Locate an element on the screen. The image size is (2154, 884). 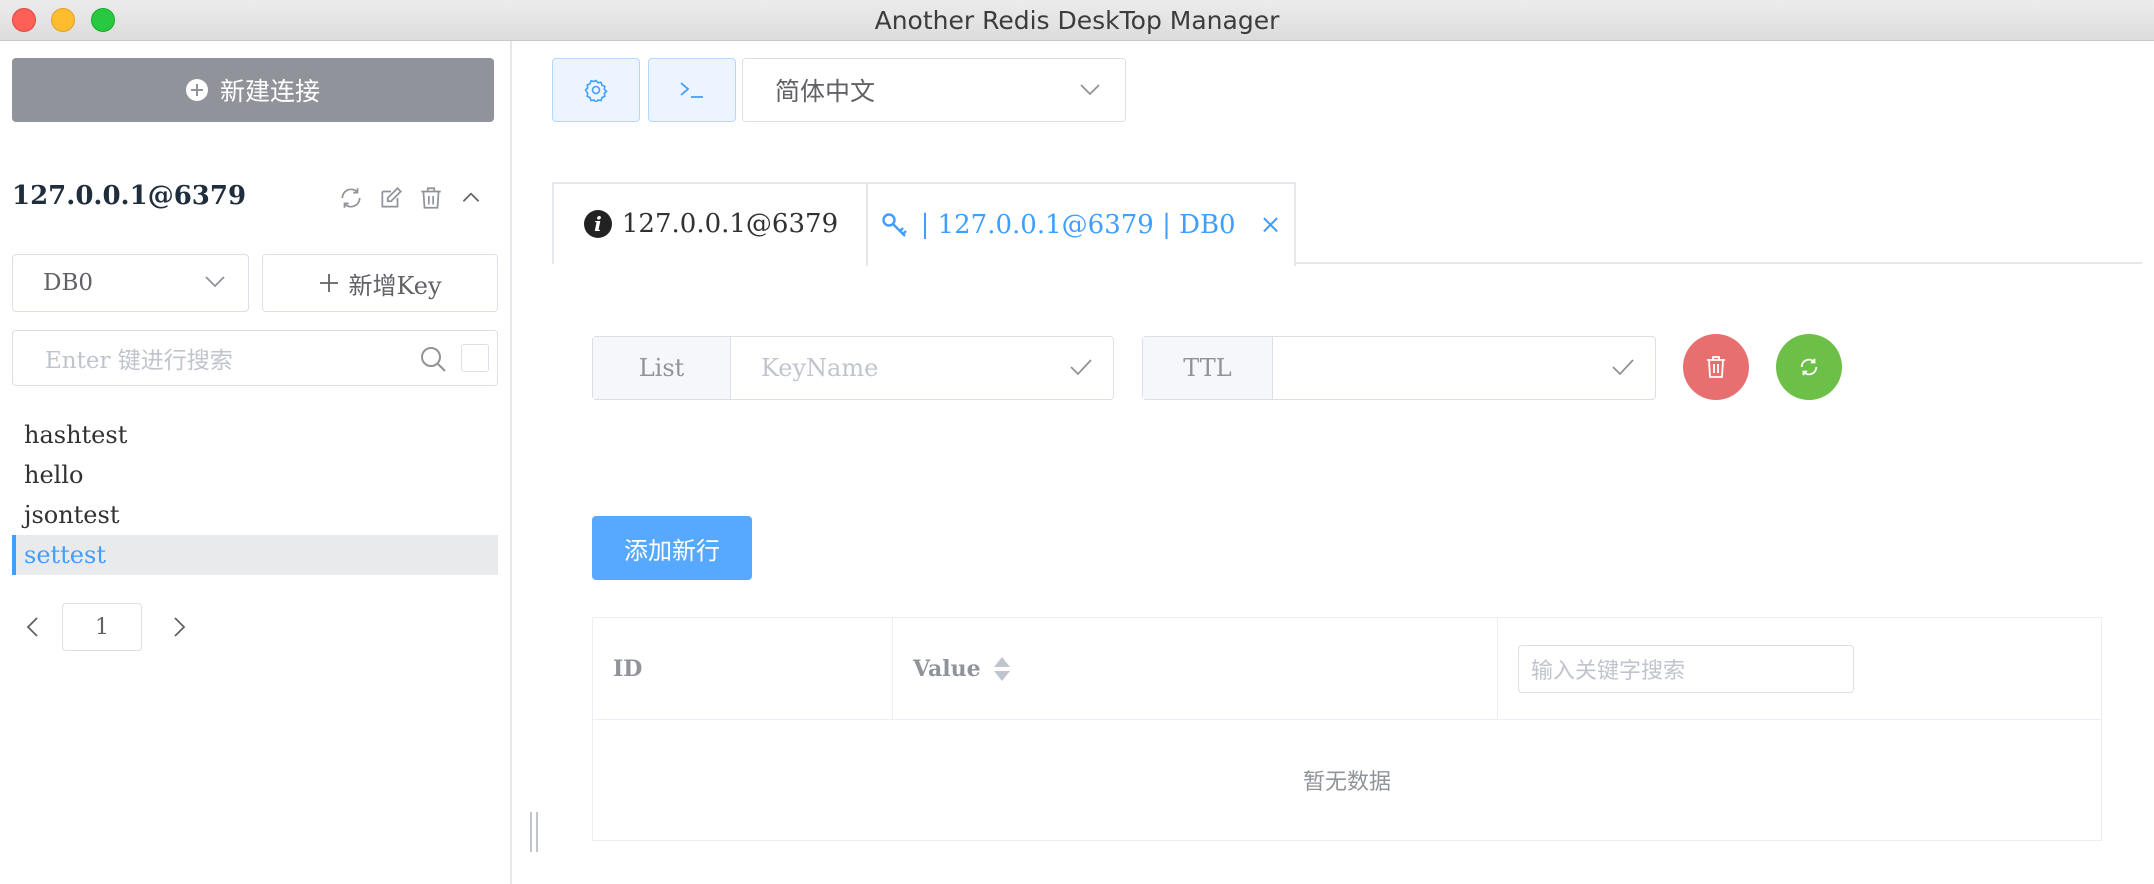
key-list: hashtest hello jsontest settest is located at coordinates (255, 495).